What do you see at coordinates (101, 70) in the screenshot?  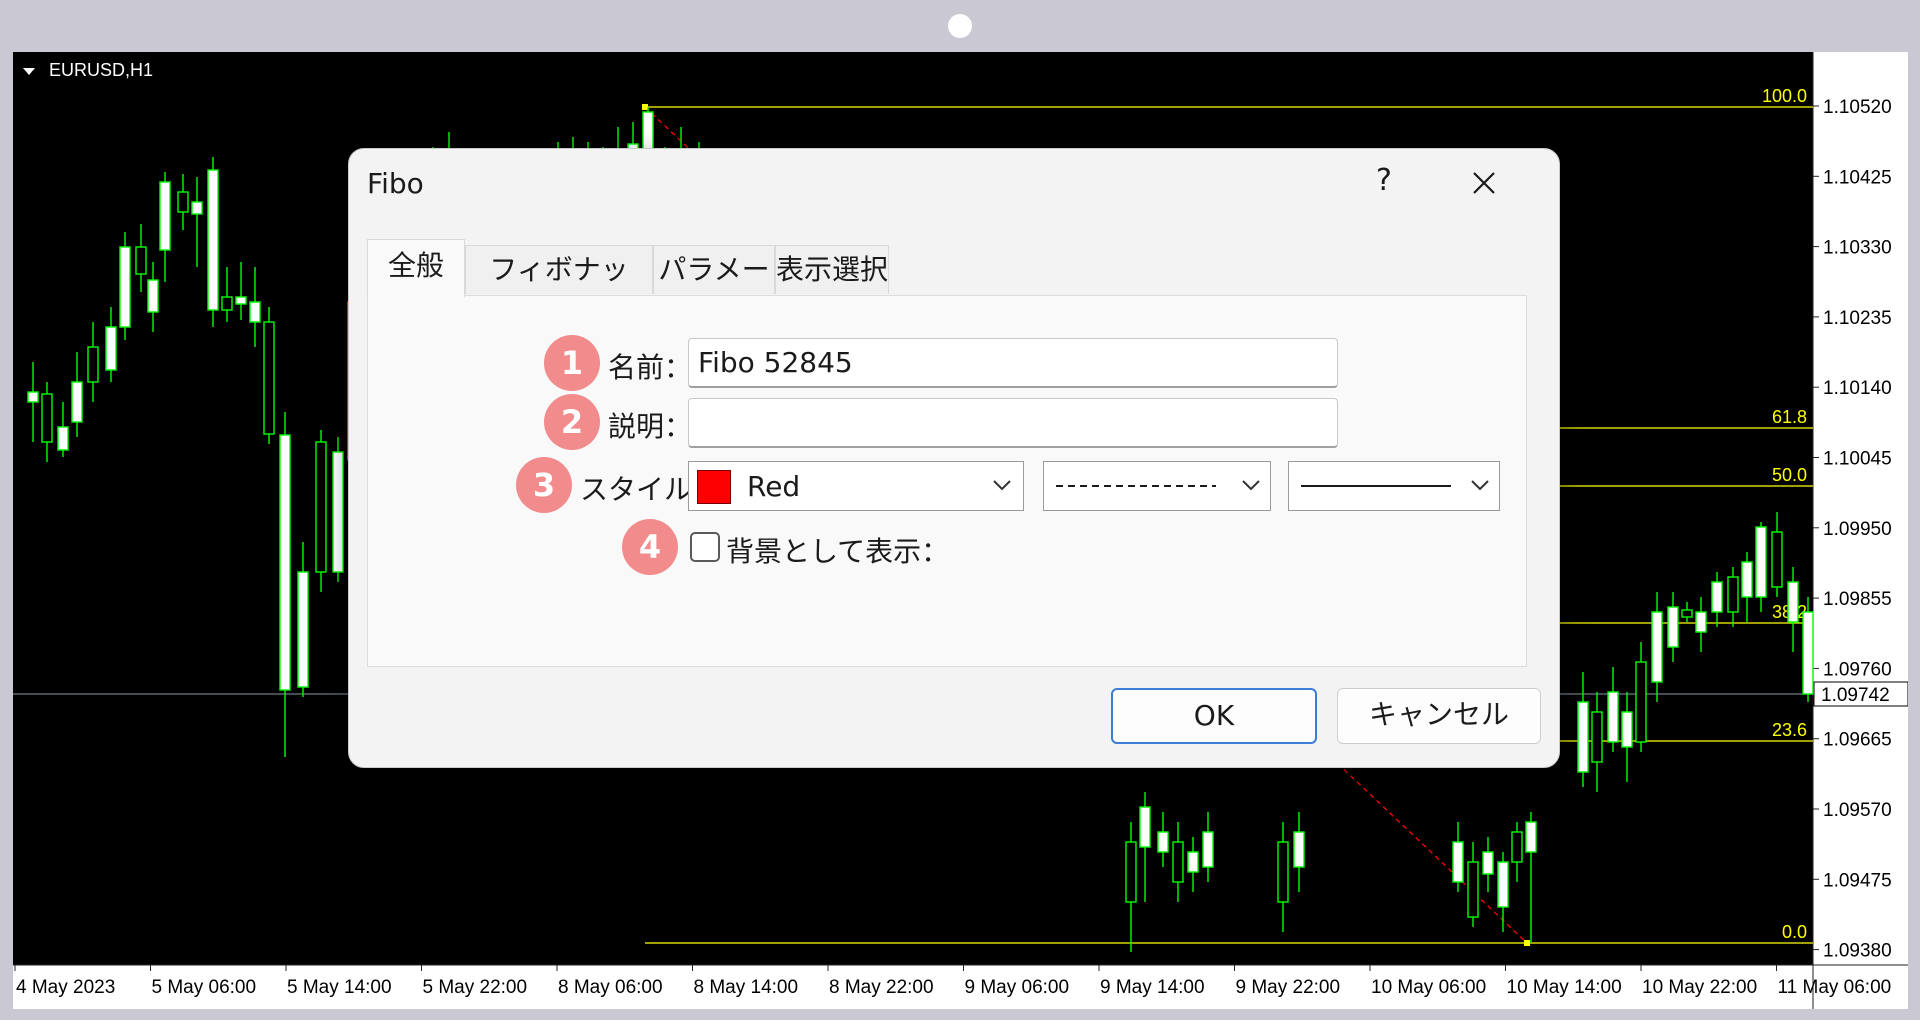 I see `chart-symbol: EURUSD,H1` at bounding box center [101, 70].